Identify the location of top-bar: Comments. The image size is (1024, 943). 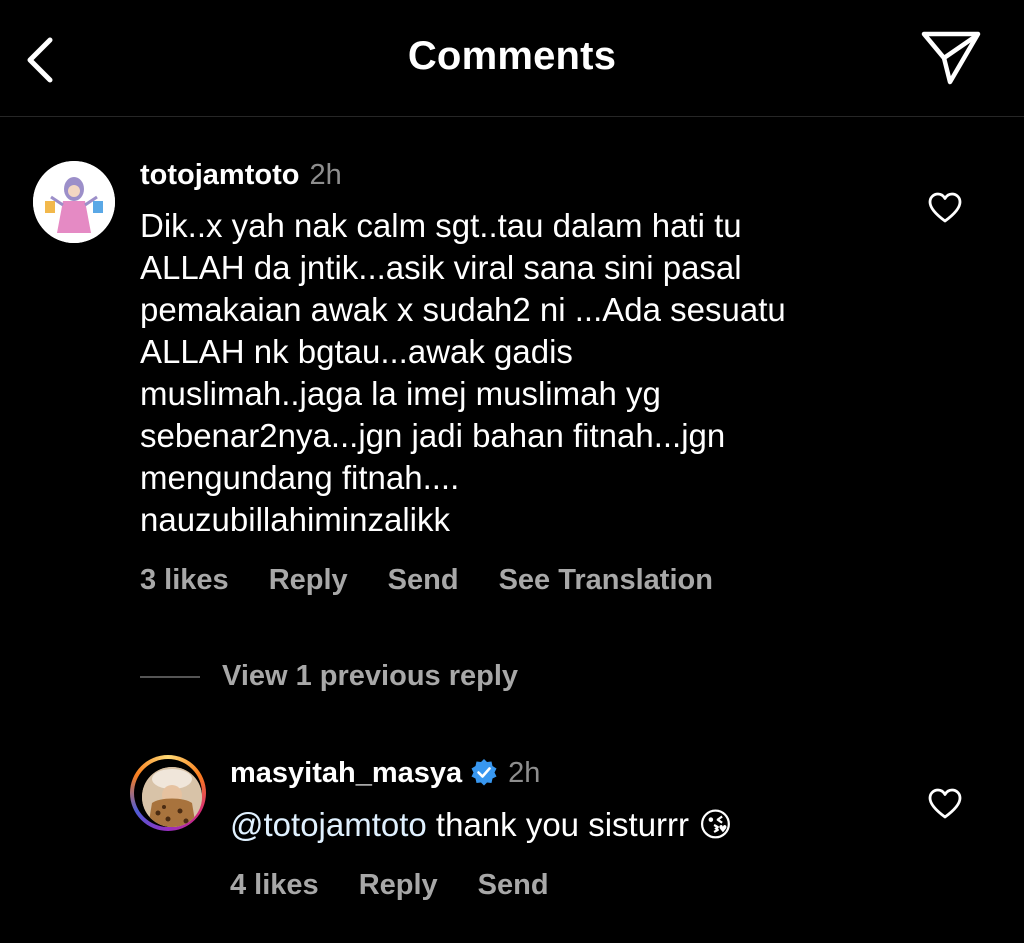
(512, 58).